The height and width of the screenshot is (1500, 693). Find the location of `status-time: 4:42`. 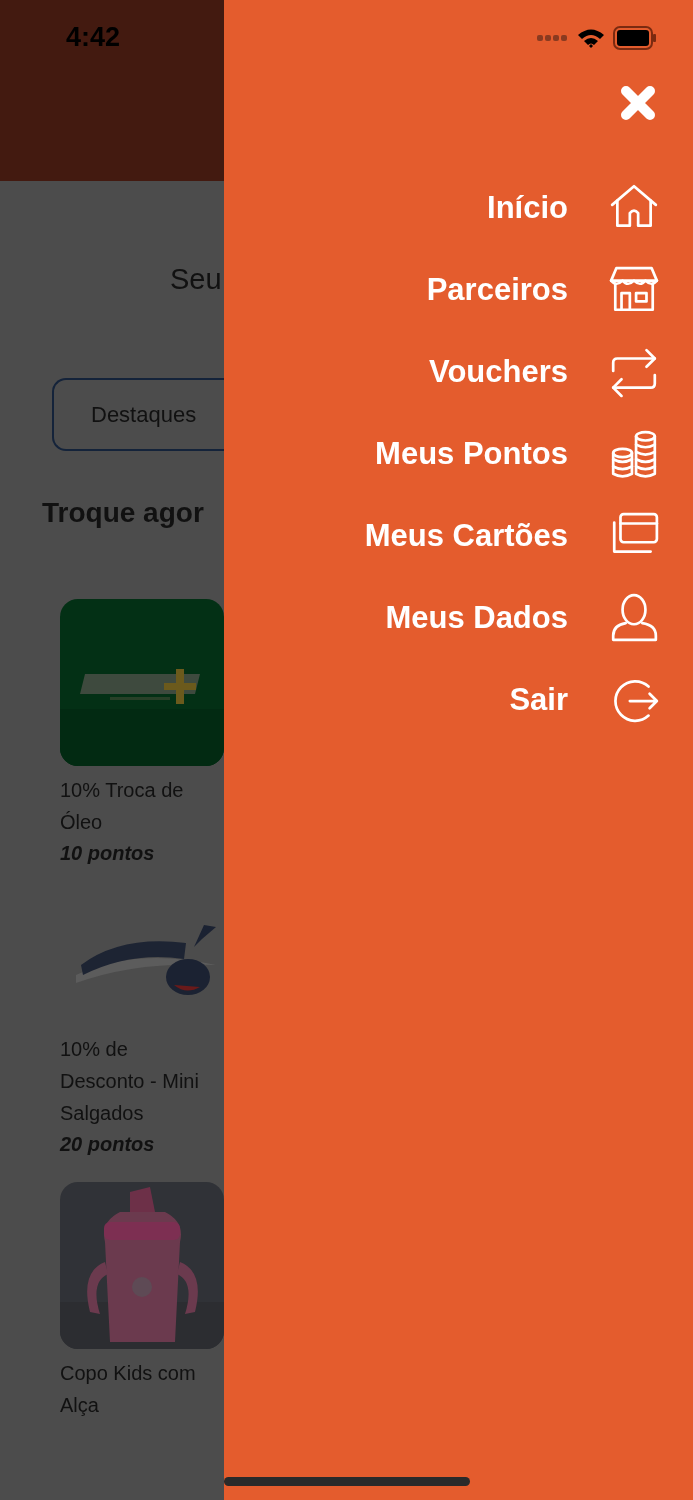

status-time: 4:42 is located at coordinates (93, 37).